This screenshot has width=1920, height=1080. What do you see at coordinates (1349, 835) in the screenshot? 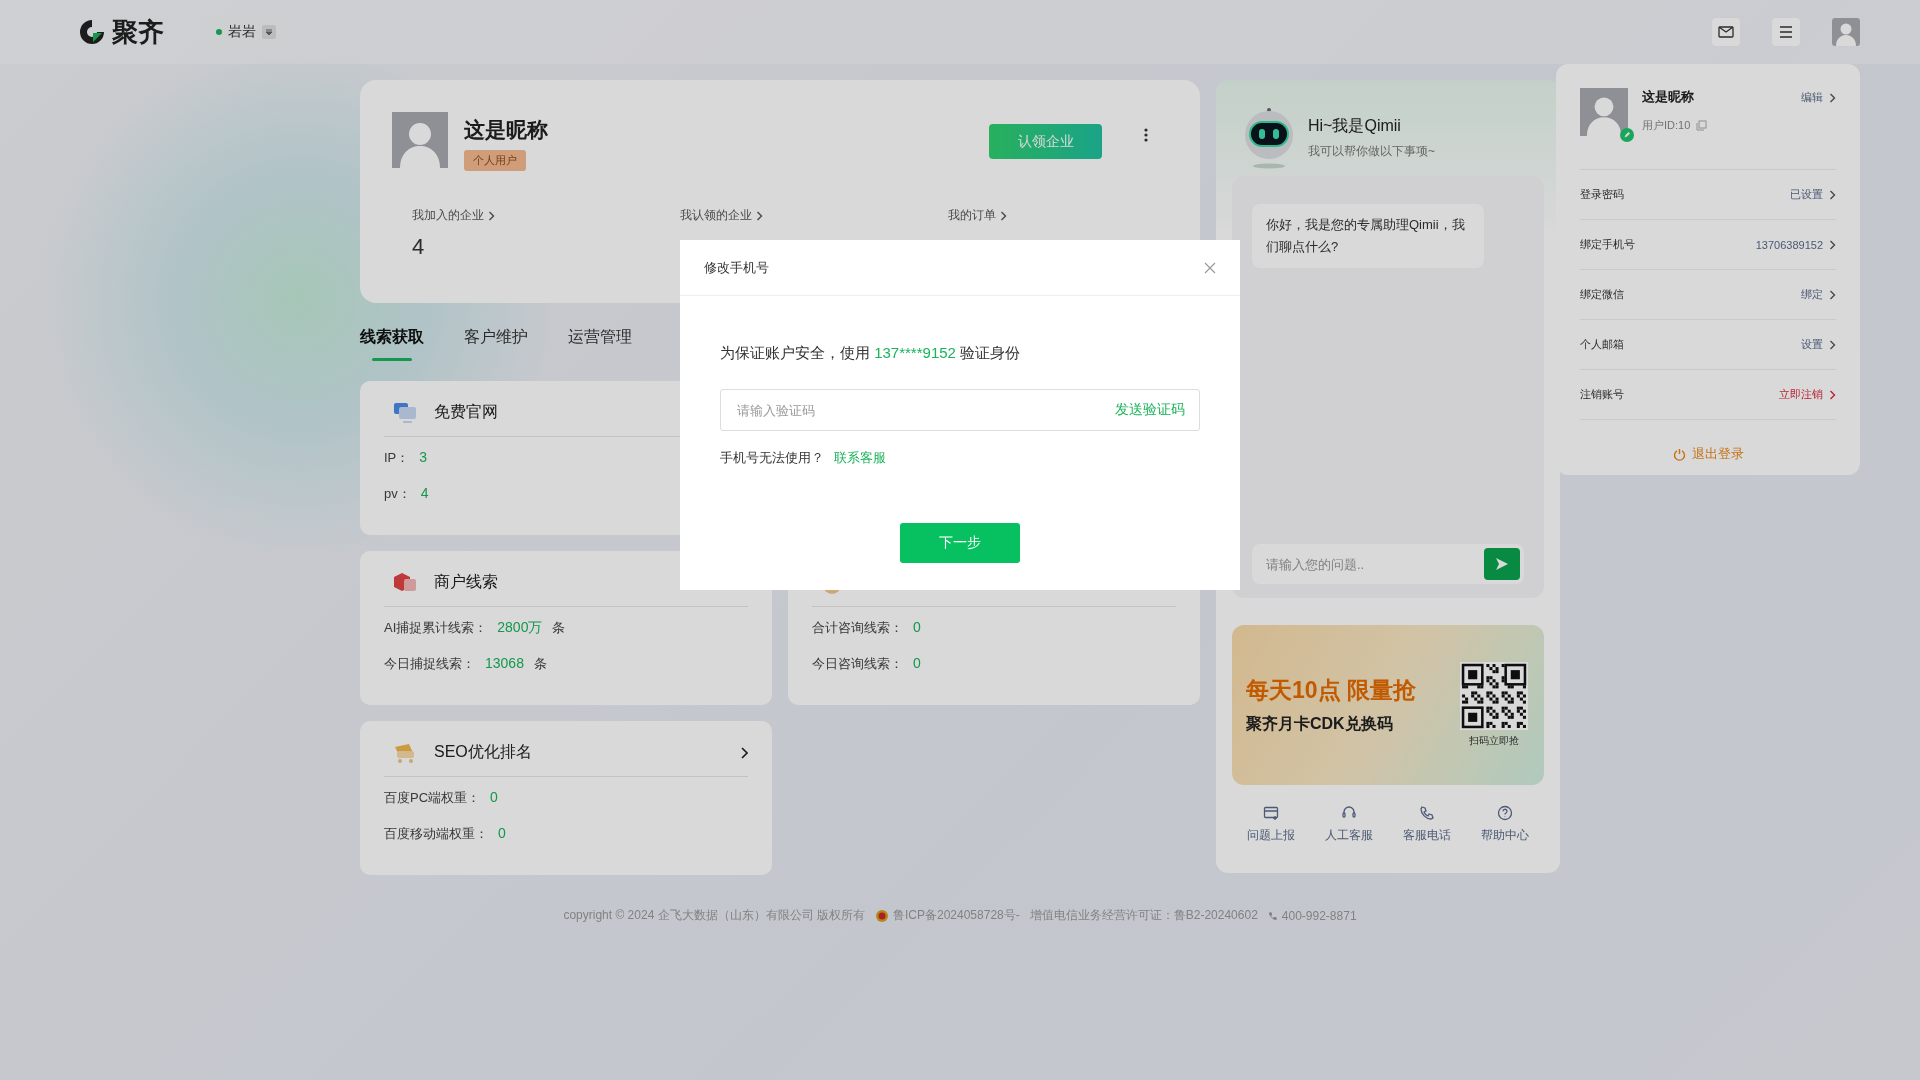
I see `shortcut-link: 人工客服` at bounding box center [1349, 835].